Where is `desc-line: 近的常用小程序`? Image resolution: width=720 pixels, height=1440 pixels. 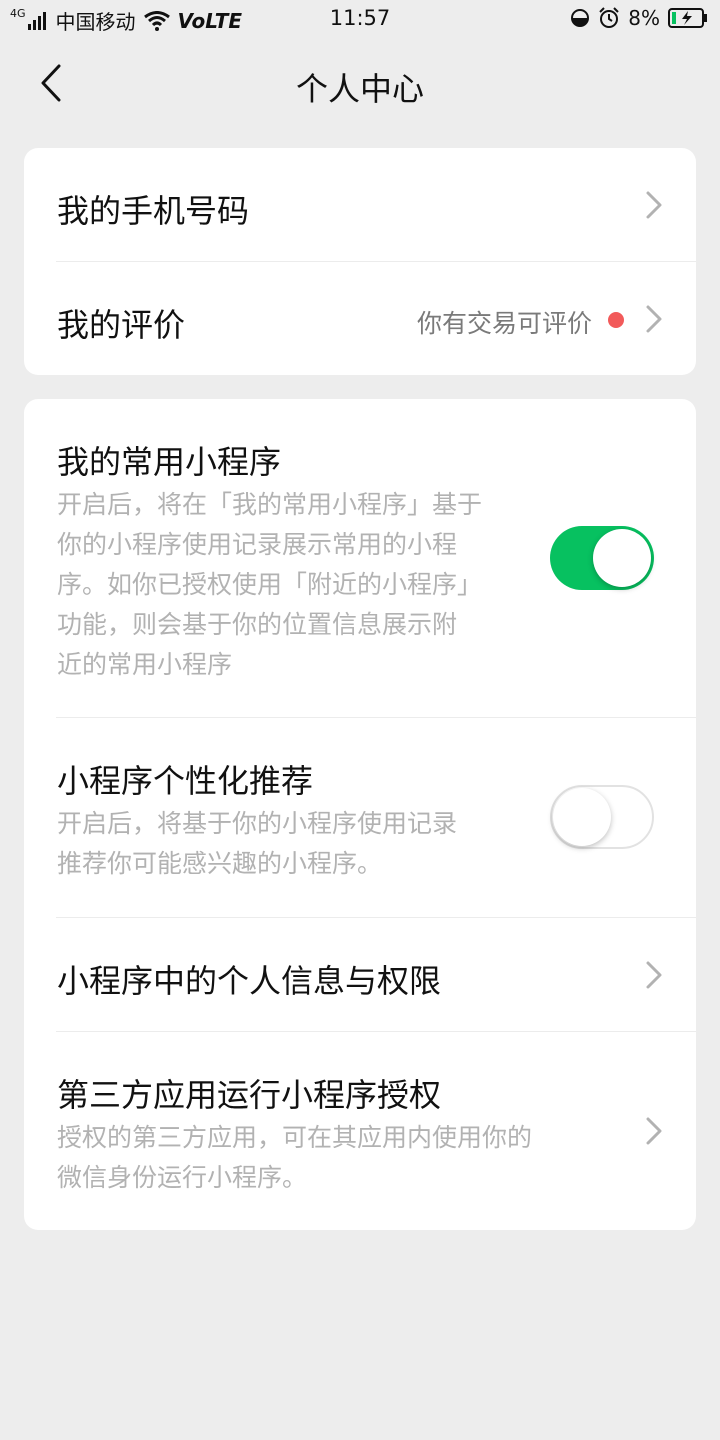
desc-line: 近的常用小程序 is located at coordinates (145, 664).